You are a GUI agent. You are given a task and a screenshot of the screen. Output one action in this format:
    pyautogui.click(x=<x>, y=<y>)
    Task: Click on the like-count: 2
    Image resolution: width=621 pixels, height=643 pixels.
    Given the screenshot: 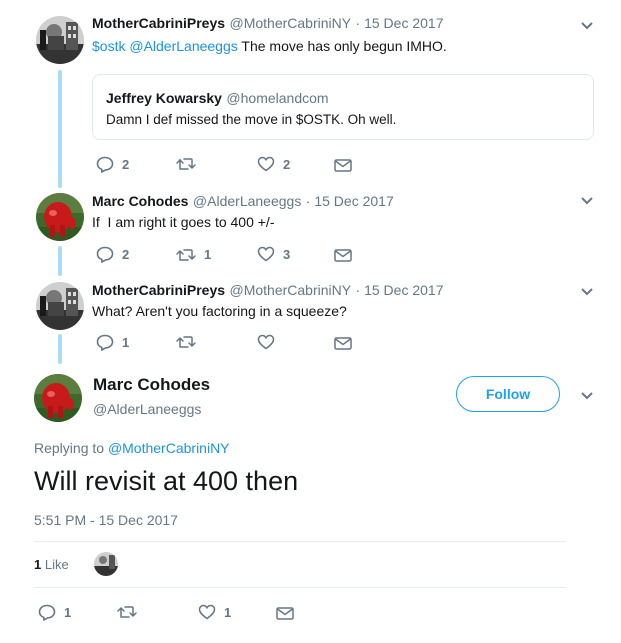 What is the action you would take?
    pyautogui.click(x=287, y=164)
    